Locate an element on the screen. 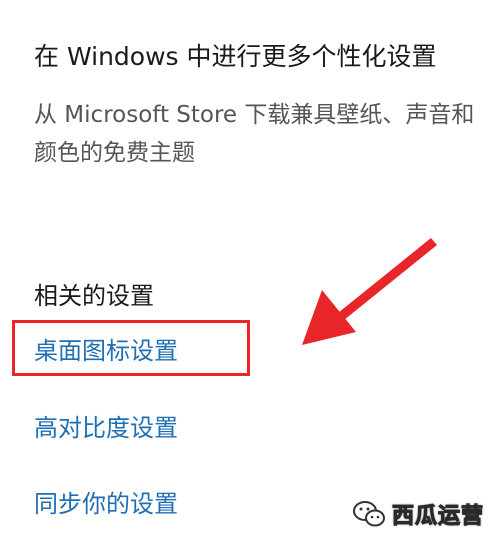  watermark-text: 西瓜运营 is located at coordinates (437, 517).